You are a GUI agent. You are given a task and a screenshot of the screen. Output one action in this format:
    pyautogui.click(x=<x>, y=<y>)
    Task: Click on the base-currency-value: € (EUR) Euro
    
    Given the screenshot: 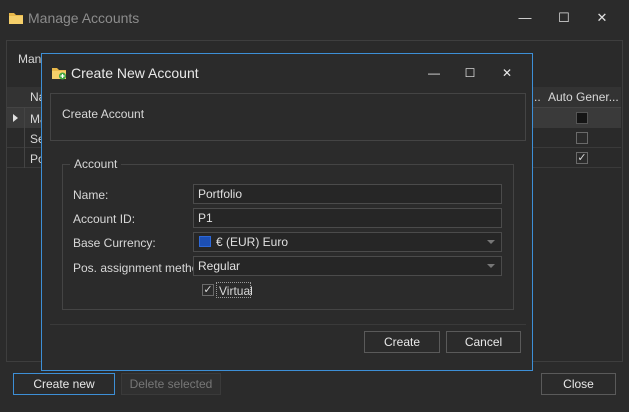 What is the action you would take?
    pyautogui.click(x=252, y=242)
    